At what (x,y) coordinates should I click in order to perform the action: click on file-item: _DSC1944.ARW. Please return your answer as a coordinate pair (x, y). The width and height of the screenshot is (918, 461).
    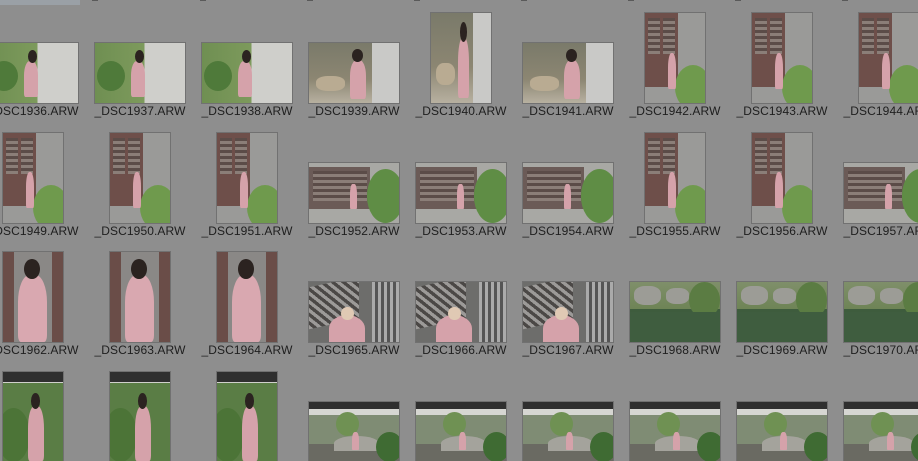
    Looking at the image, I should click on (877, 66).